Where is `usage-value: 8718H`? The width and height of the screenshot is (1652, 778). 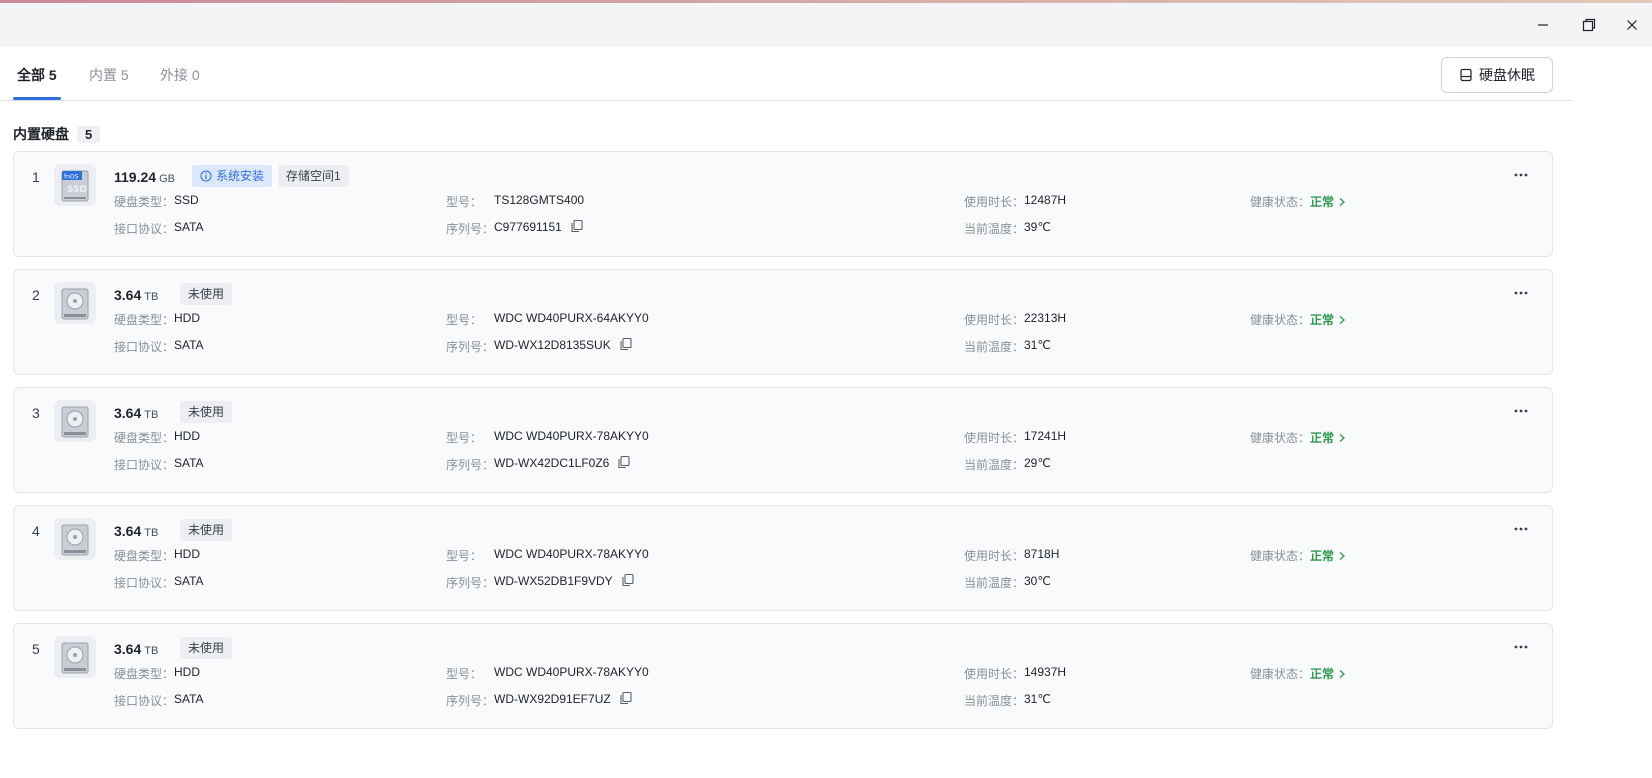
usage-value: 8718H is located at coordinates (1042, 554).